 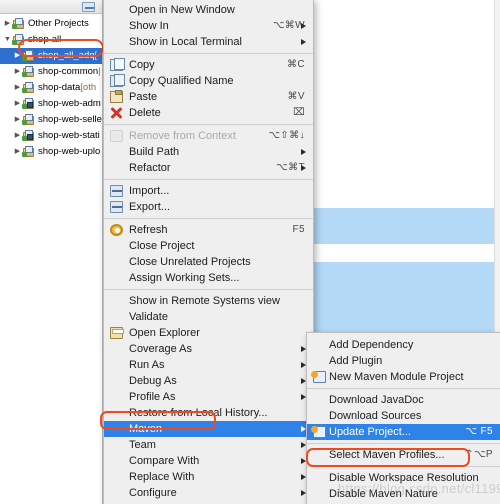 I want to click on menu-item-label: Debug As, so click(x=153, y=381).